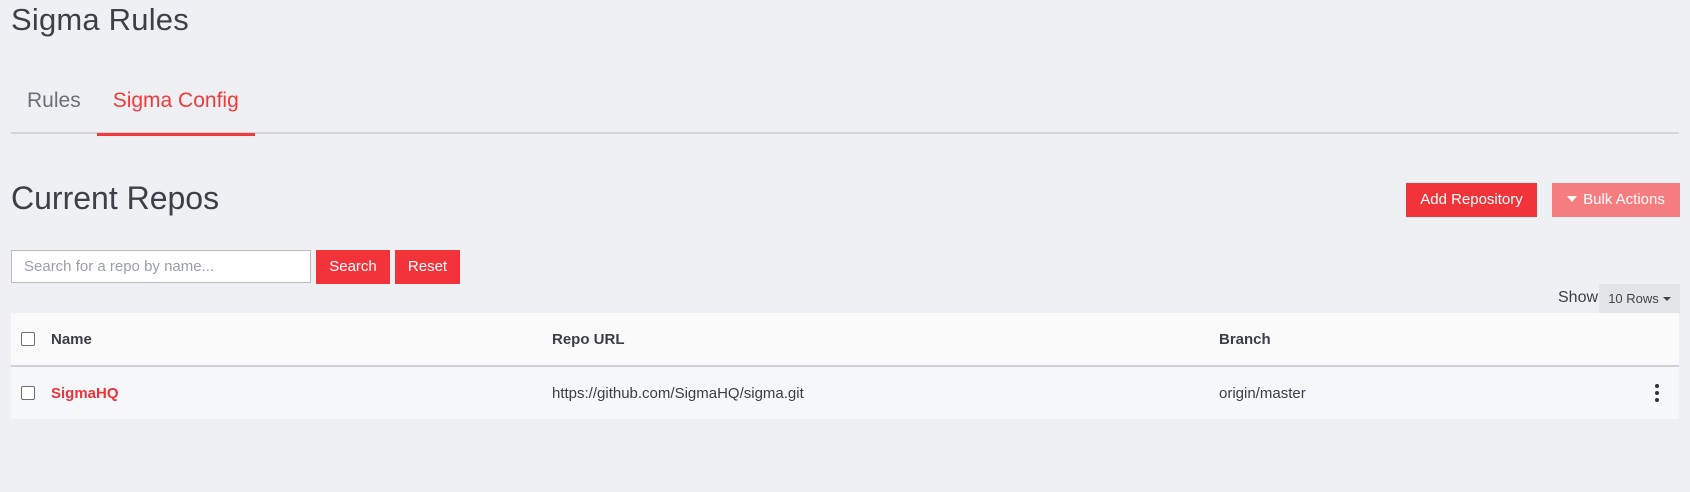 This screenshot has width=1690, height=492. Describe the element at coordinates (71, 339) in the screenshot. I see `column-header-name: Name` at that location.